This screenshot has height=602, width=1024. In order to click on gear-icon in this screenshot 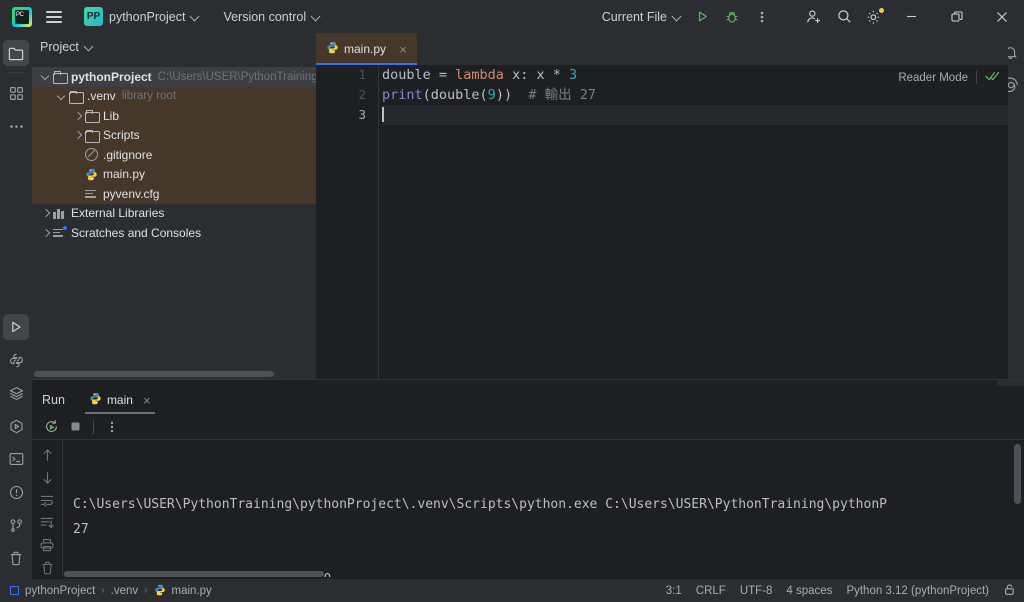, I will do `click(874, 16)`.